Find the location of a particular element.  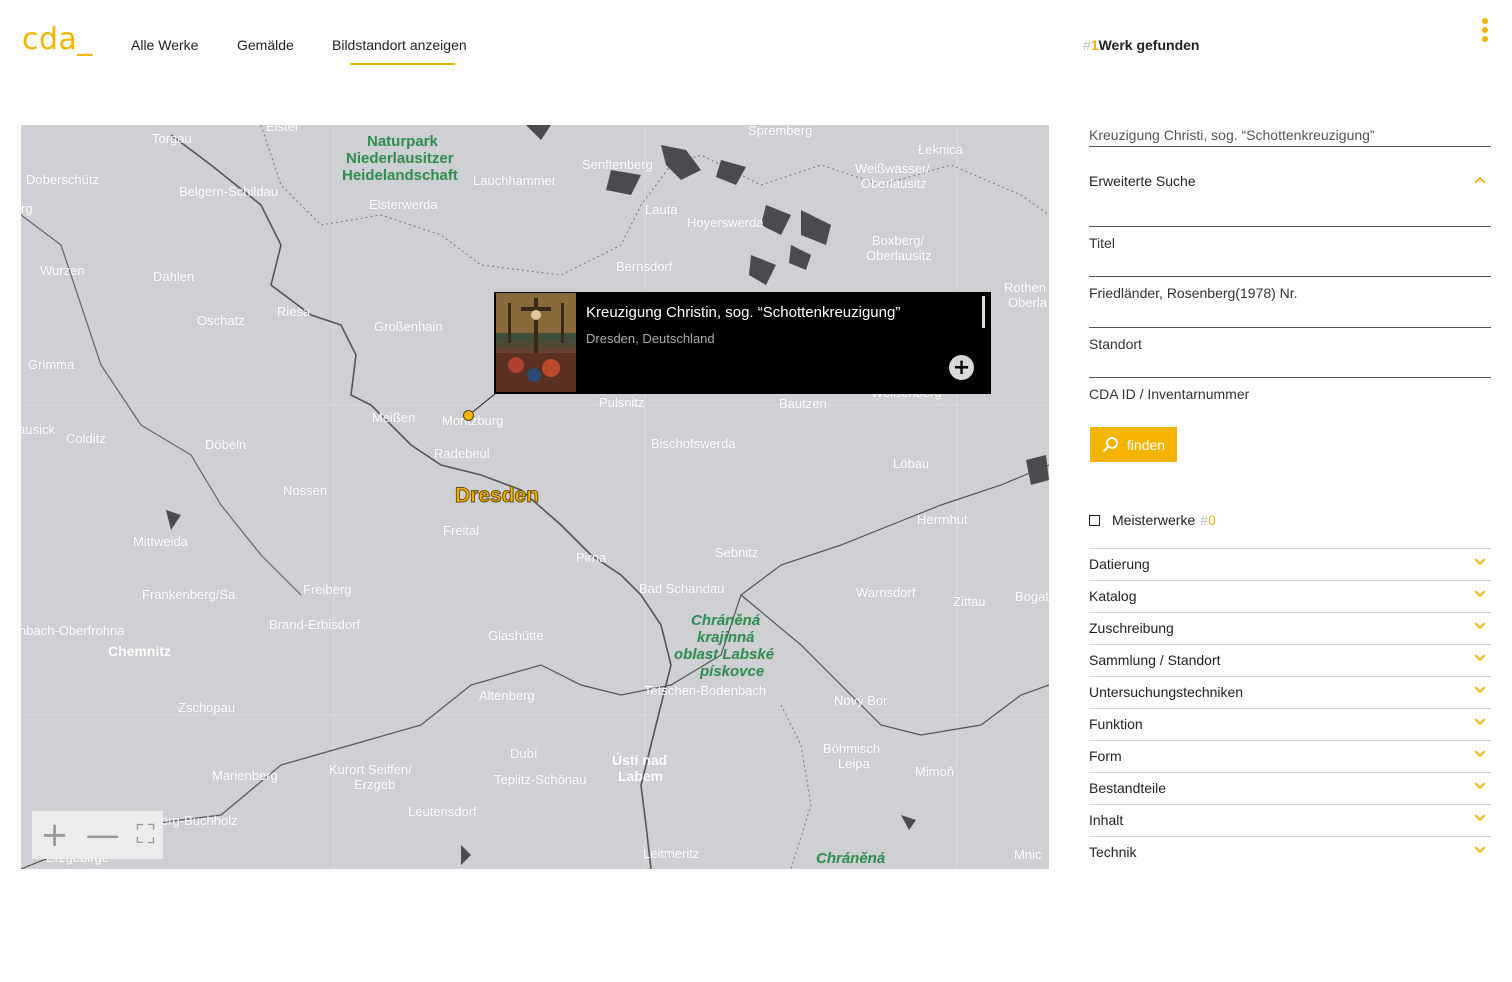

fullscreen-icon: ⛶ is located at coordinates (145, 835).